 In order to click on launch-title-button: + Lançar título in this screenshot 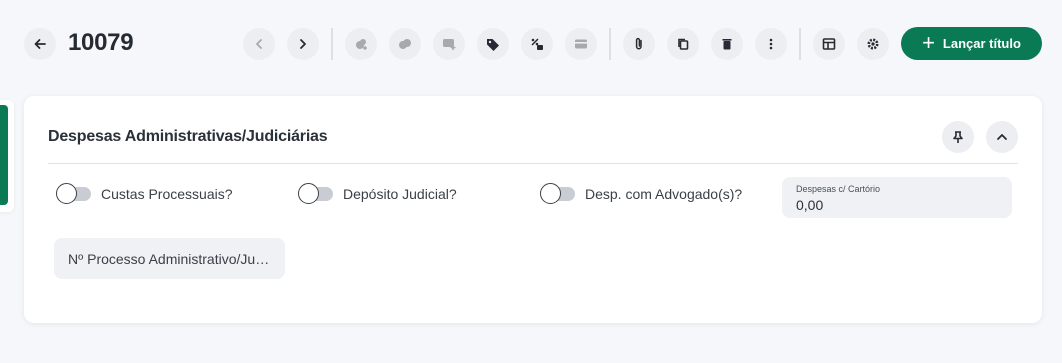, I will do `click(971, 43)`.